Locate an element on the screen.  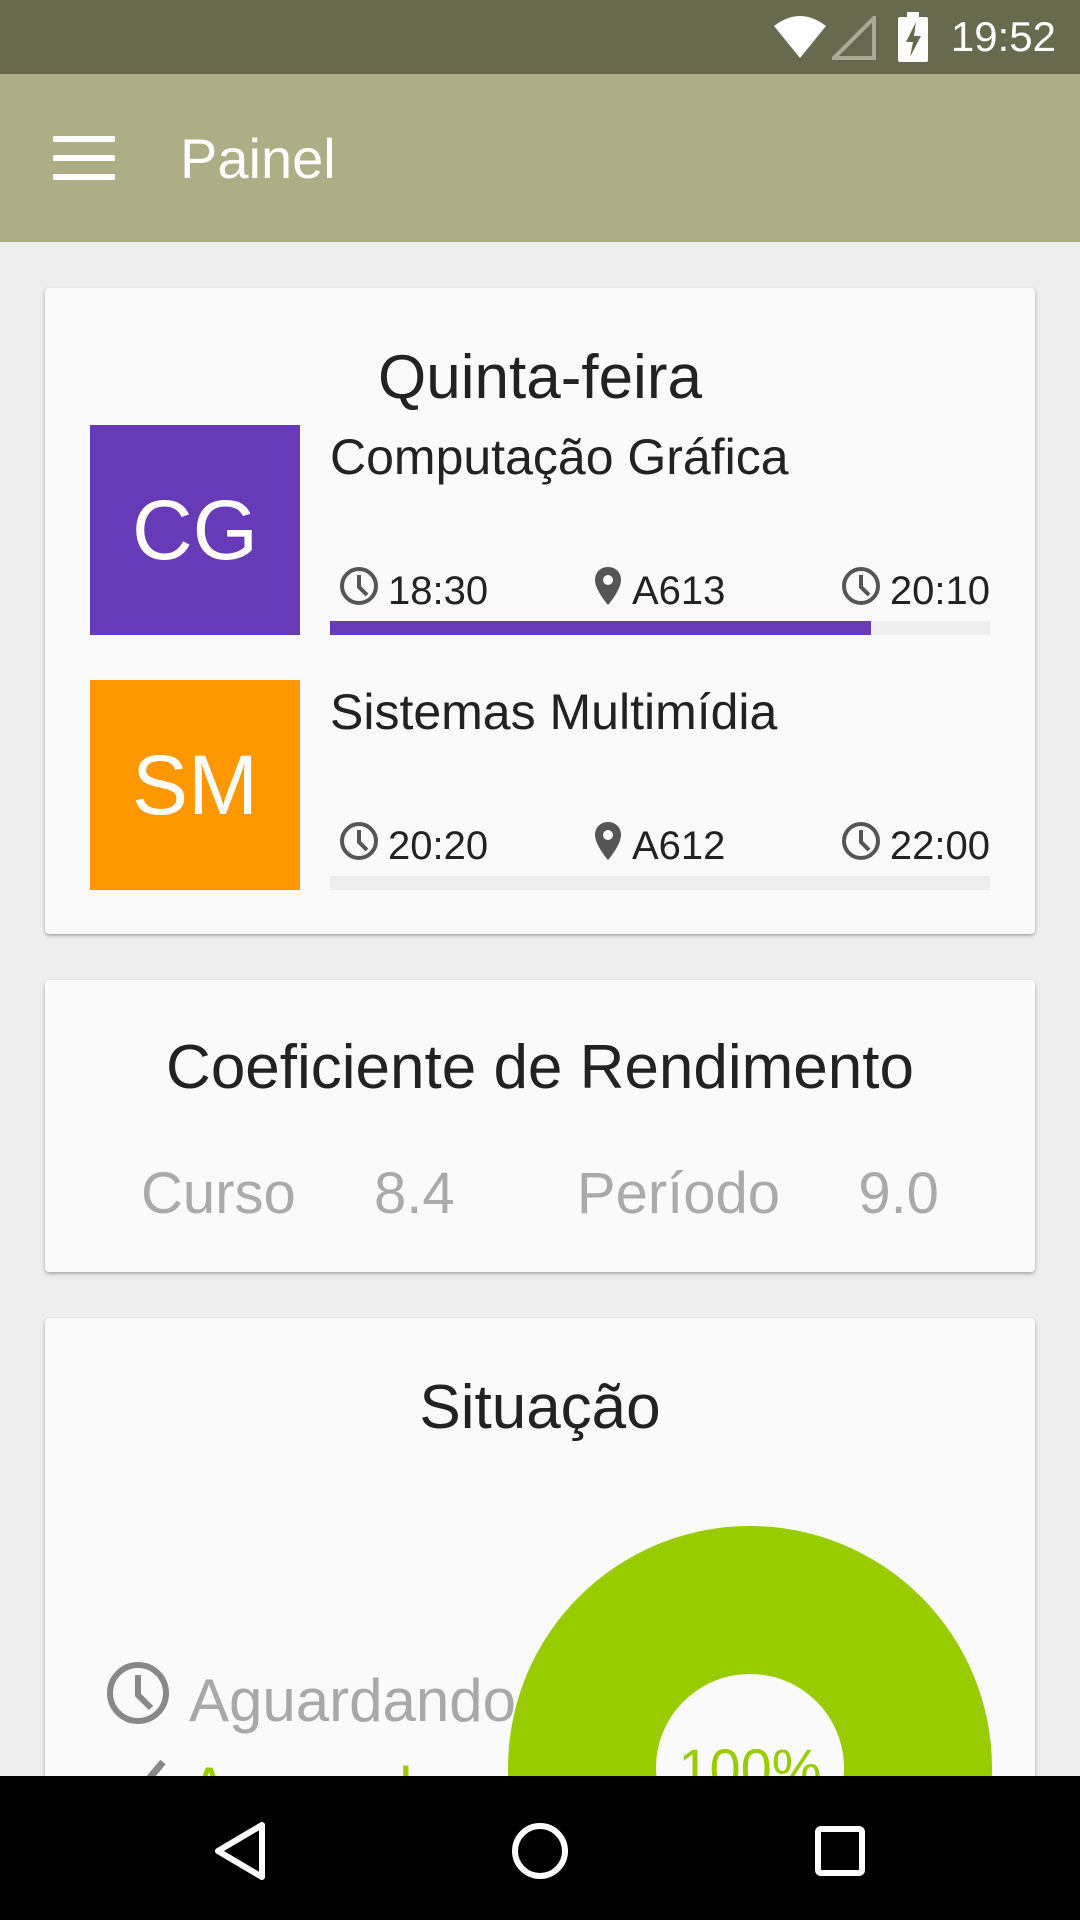
page-title: Painel is located at coordinates (258, 158).